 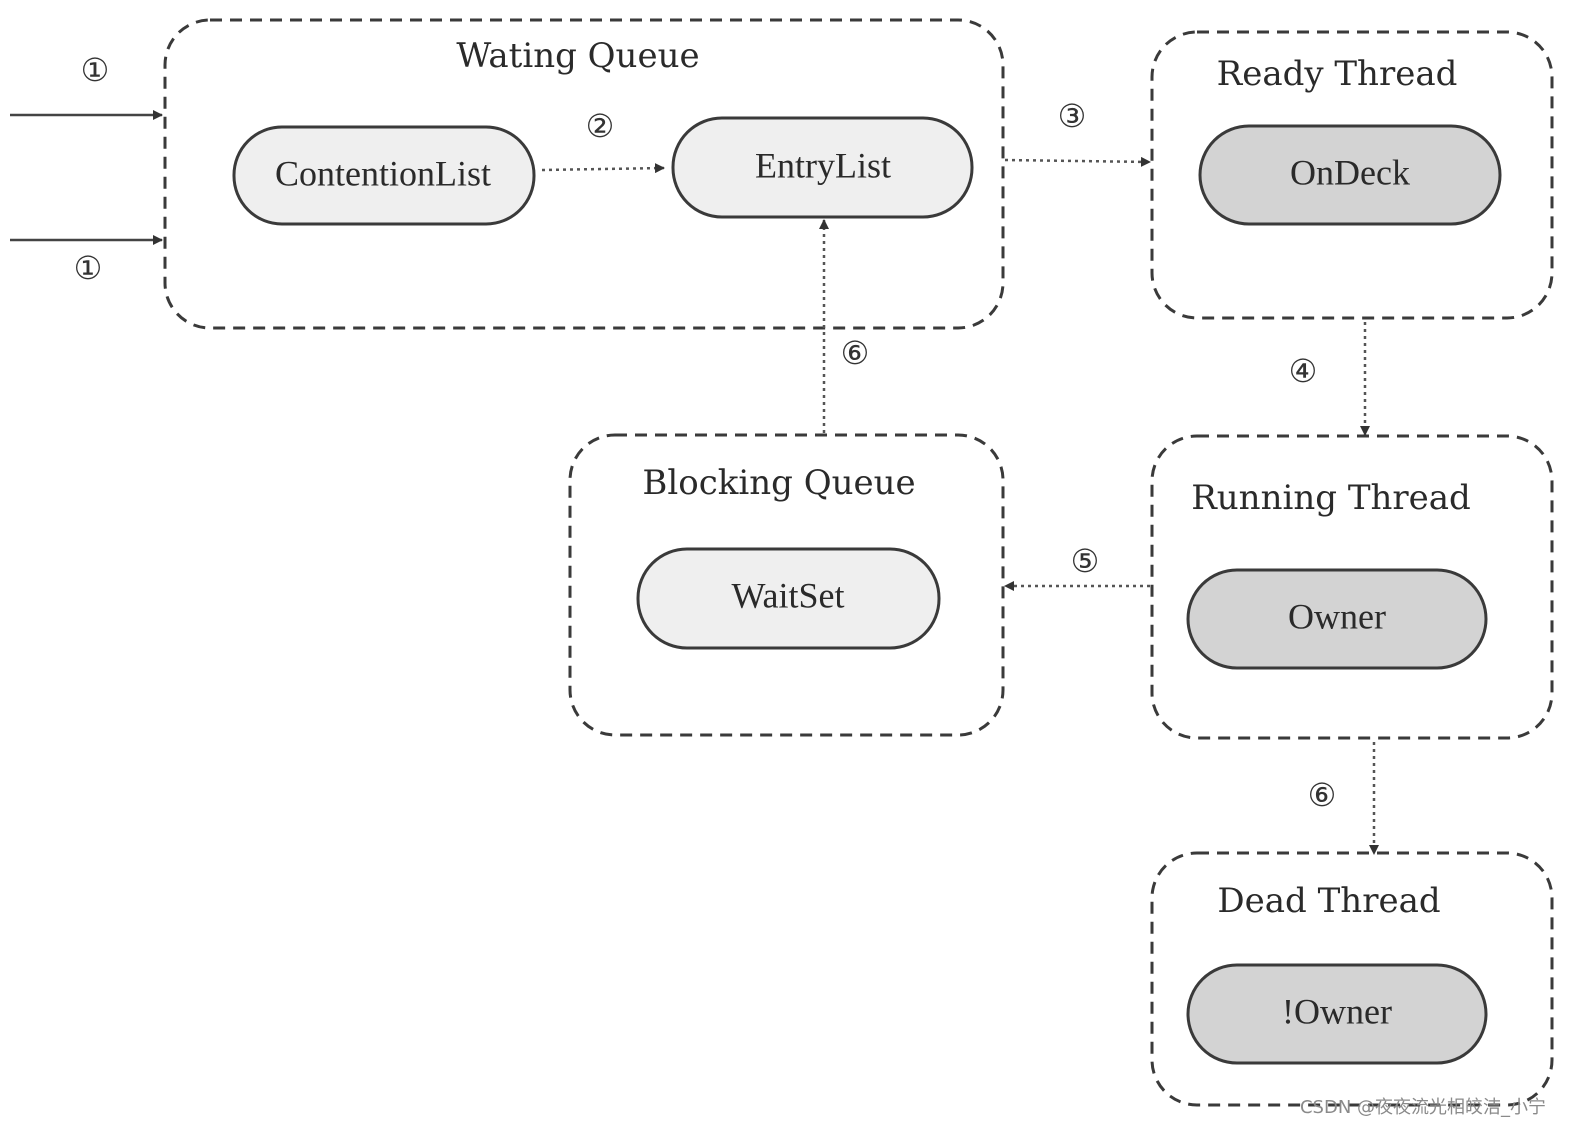 I want to click on waiting-queue-group: Wating Queue ContentionList EntryList, so click(x=584, y=174).